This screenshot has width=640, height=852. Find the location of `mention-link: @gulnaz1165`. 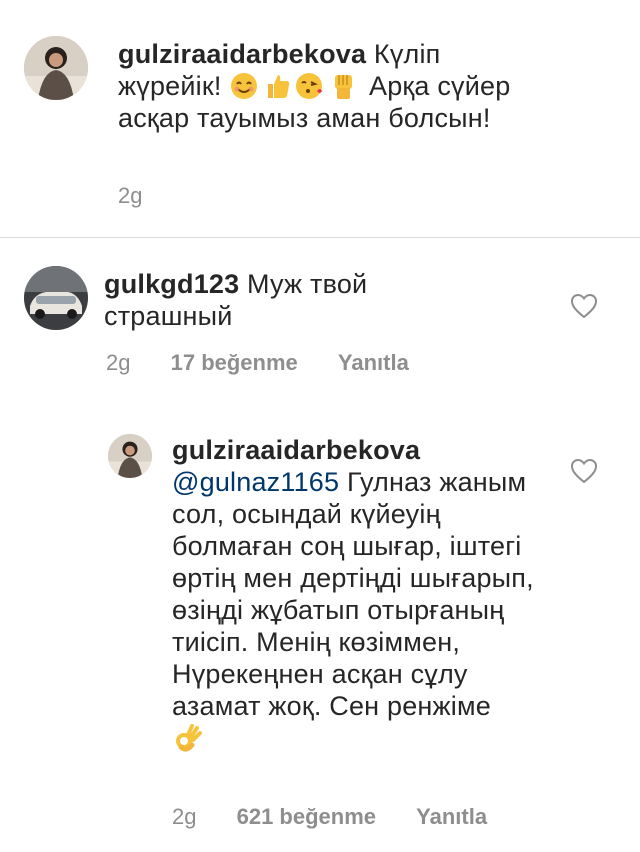

mention-link: @gulnaz1165 is located at coordinates (255, 482).